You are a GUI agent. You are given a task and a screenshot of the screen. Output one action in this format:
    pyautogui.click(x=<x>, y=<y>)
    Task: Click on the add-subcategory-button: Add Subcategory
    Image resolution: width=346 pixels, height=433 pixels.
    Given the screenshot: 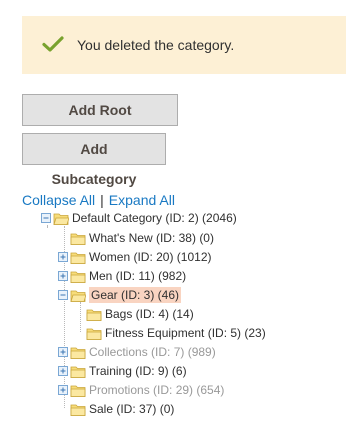 What is the action you would take?
    pyautogui.click(x=94, y=160)
    